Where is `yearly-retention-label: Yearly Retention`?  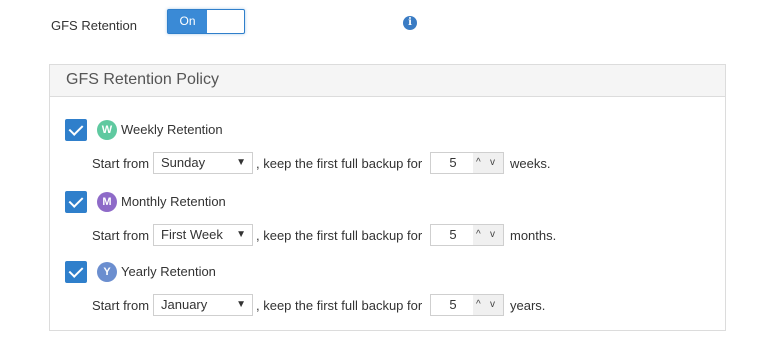
yearly-retention-label: Yearly Retention is located at coordinates (168, 271).